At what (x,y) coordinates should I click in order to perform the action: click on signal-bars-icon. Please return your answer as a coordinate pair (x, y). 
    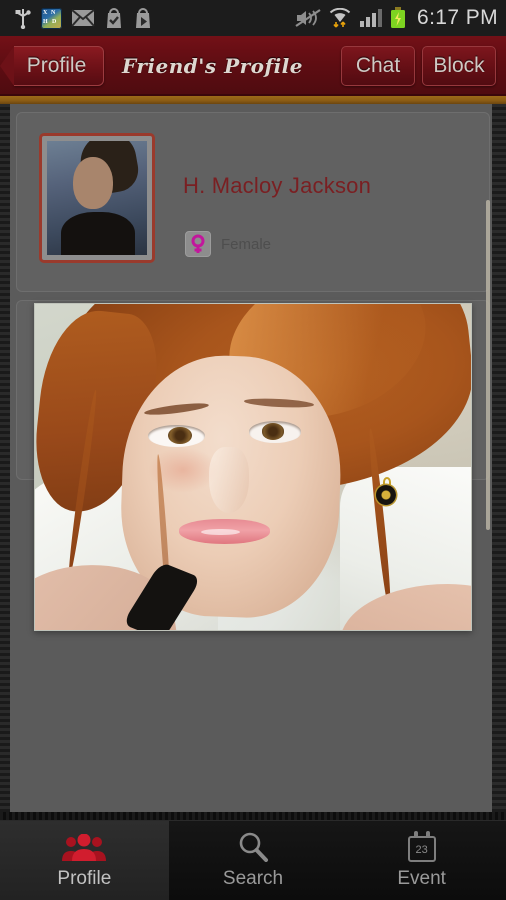
    Looking at the image, I should click on (370, 18).